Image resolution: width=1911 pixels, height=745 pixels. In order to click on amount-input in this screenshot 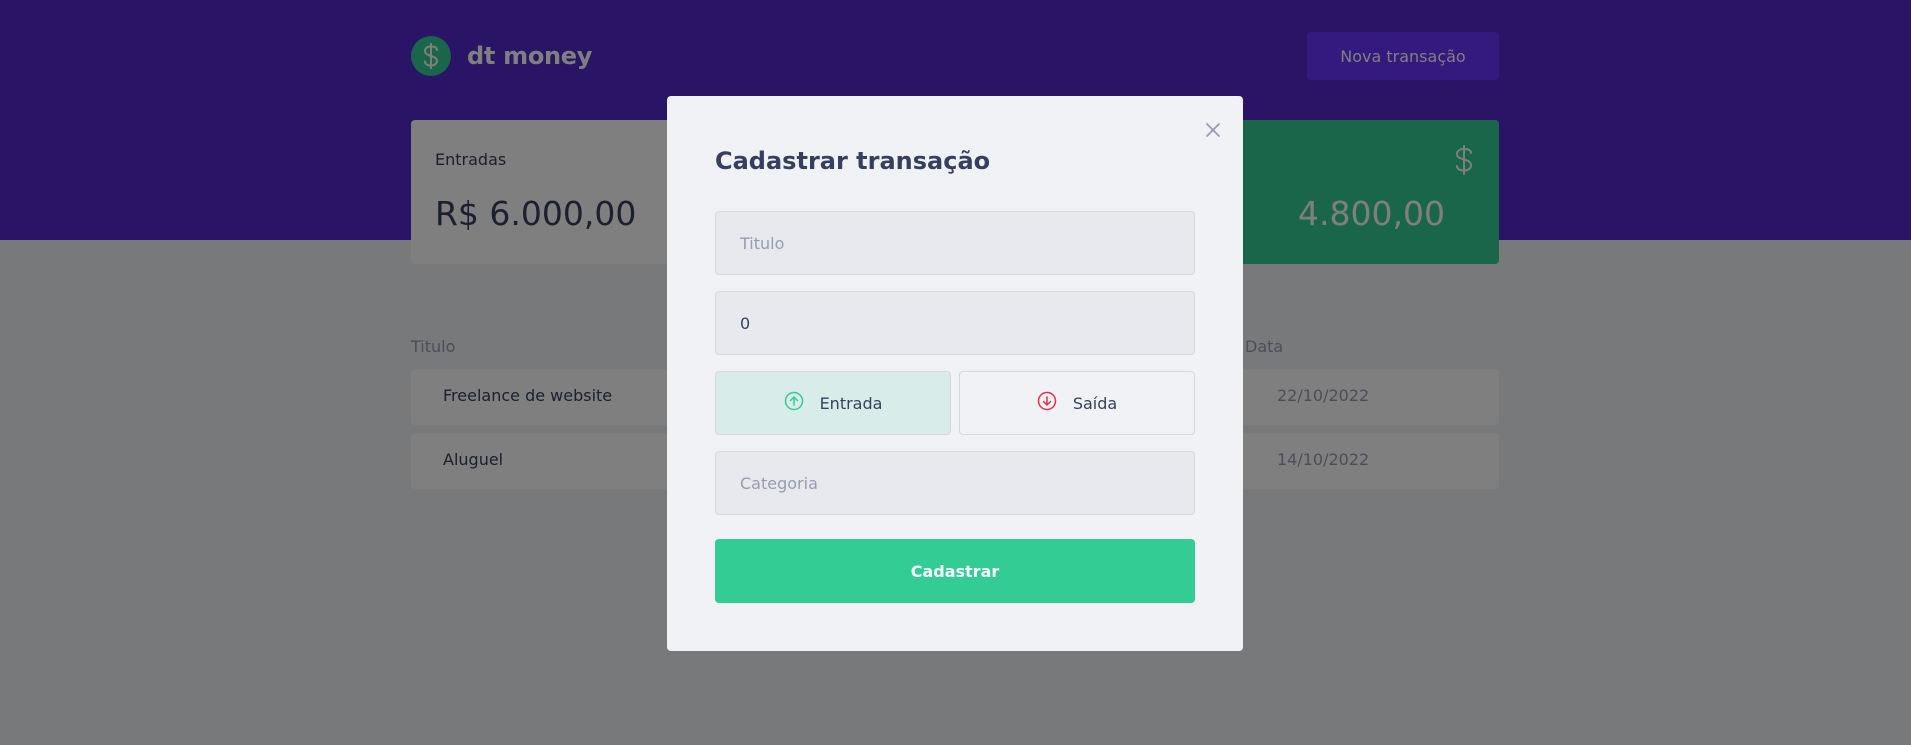, I will do `click(955, 323)`.